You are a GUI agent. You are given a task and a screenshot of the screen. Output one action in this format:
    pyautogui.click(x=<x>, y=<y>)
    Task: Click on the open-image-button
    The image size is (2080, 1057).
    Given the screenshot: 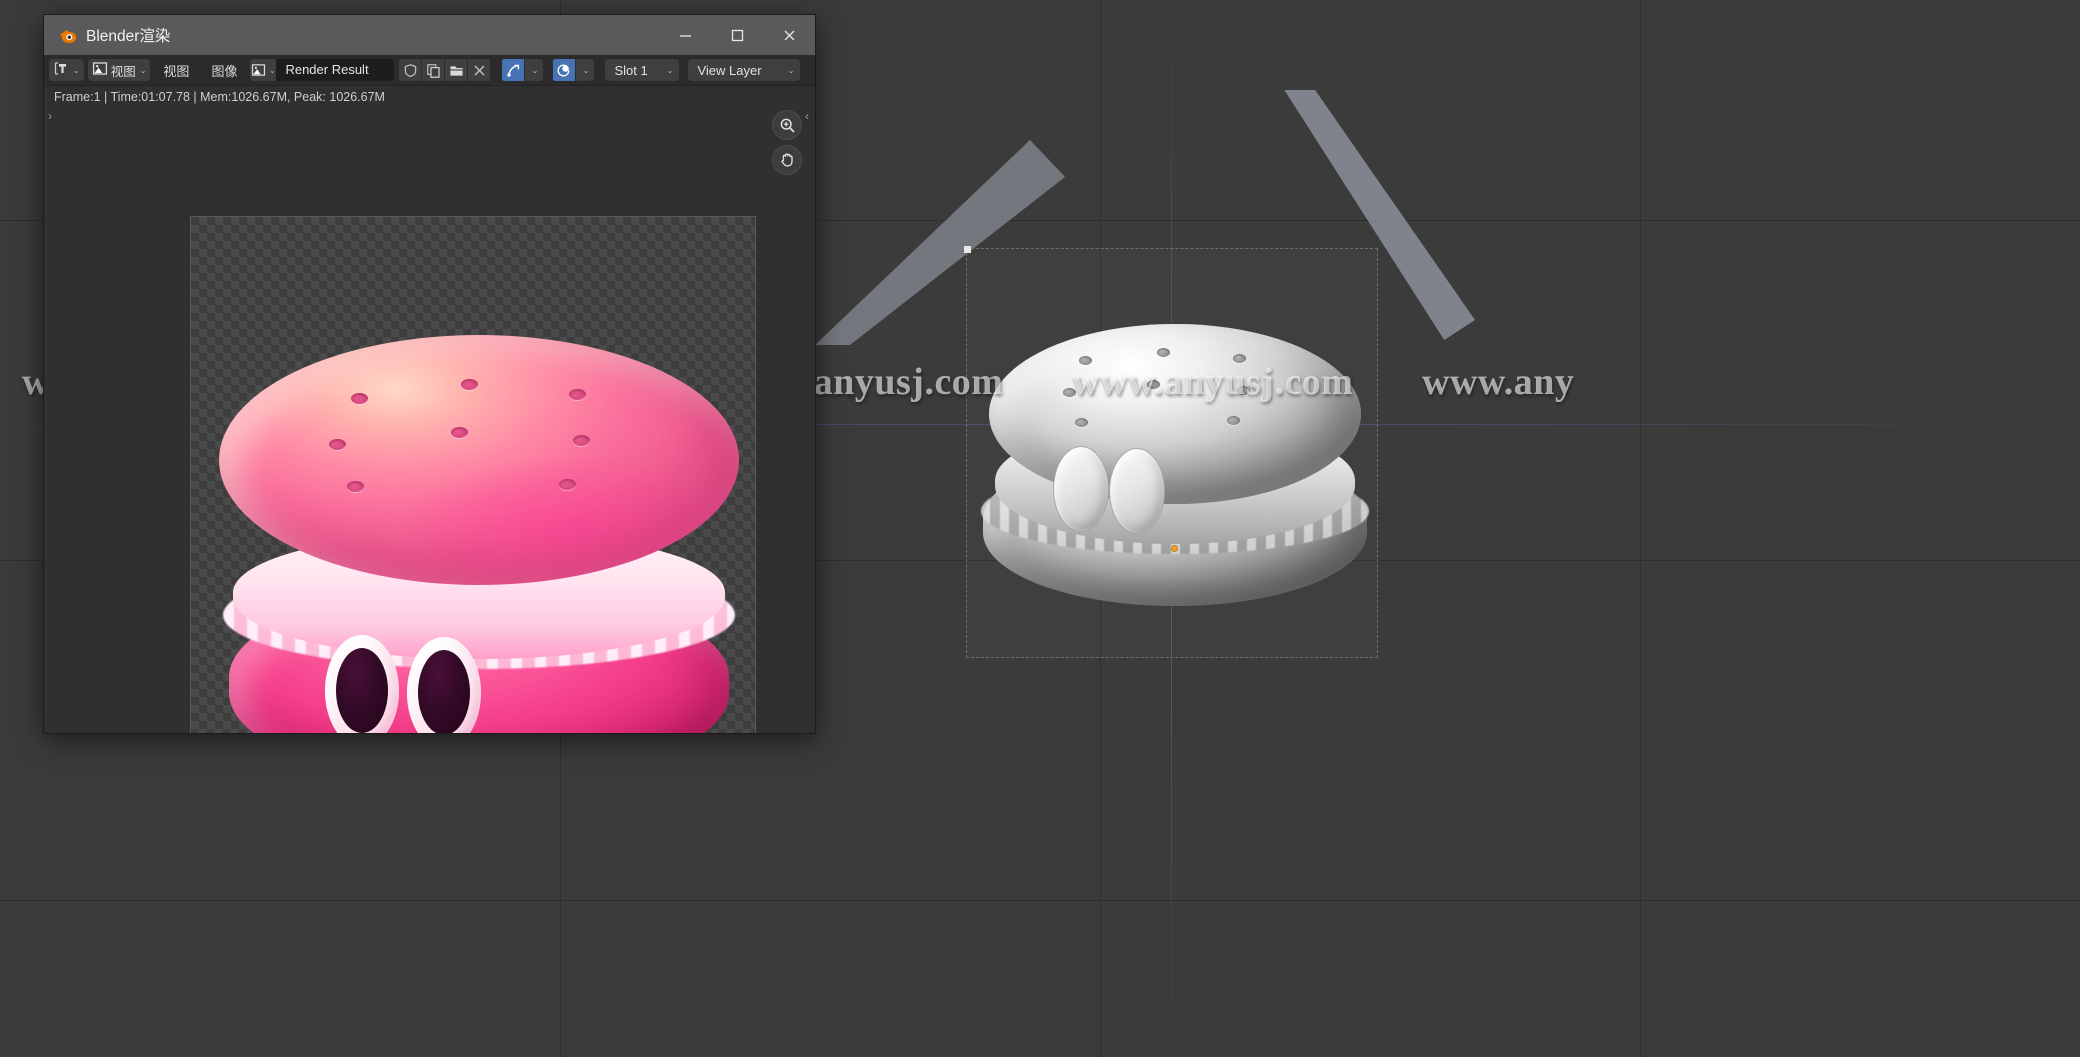 What is the action you would take?
    pyautogui.click(x=456, y=70)
    